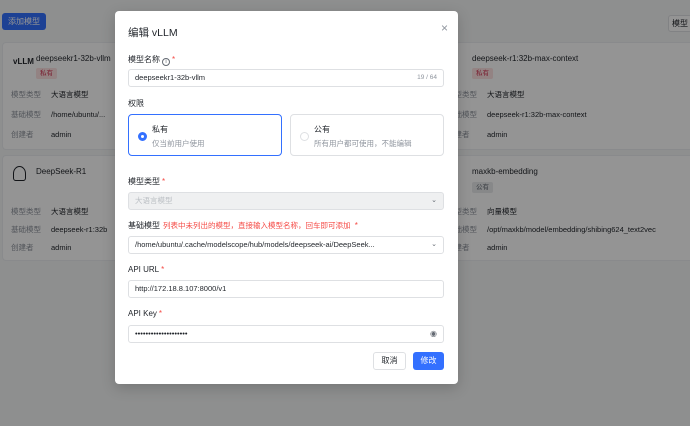 The width and height of the screenshot is (690, 426). I want to click on option-desc: 仅当前用户使用, so click(178, 143).